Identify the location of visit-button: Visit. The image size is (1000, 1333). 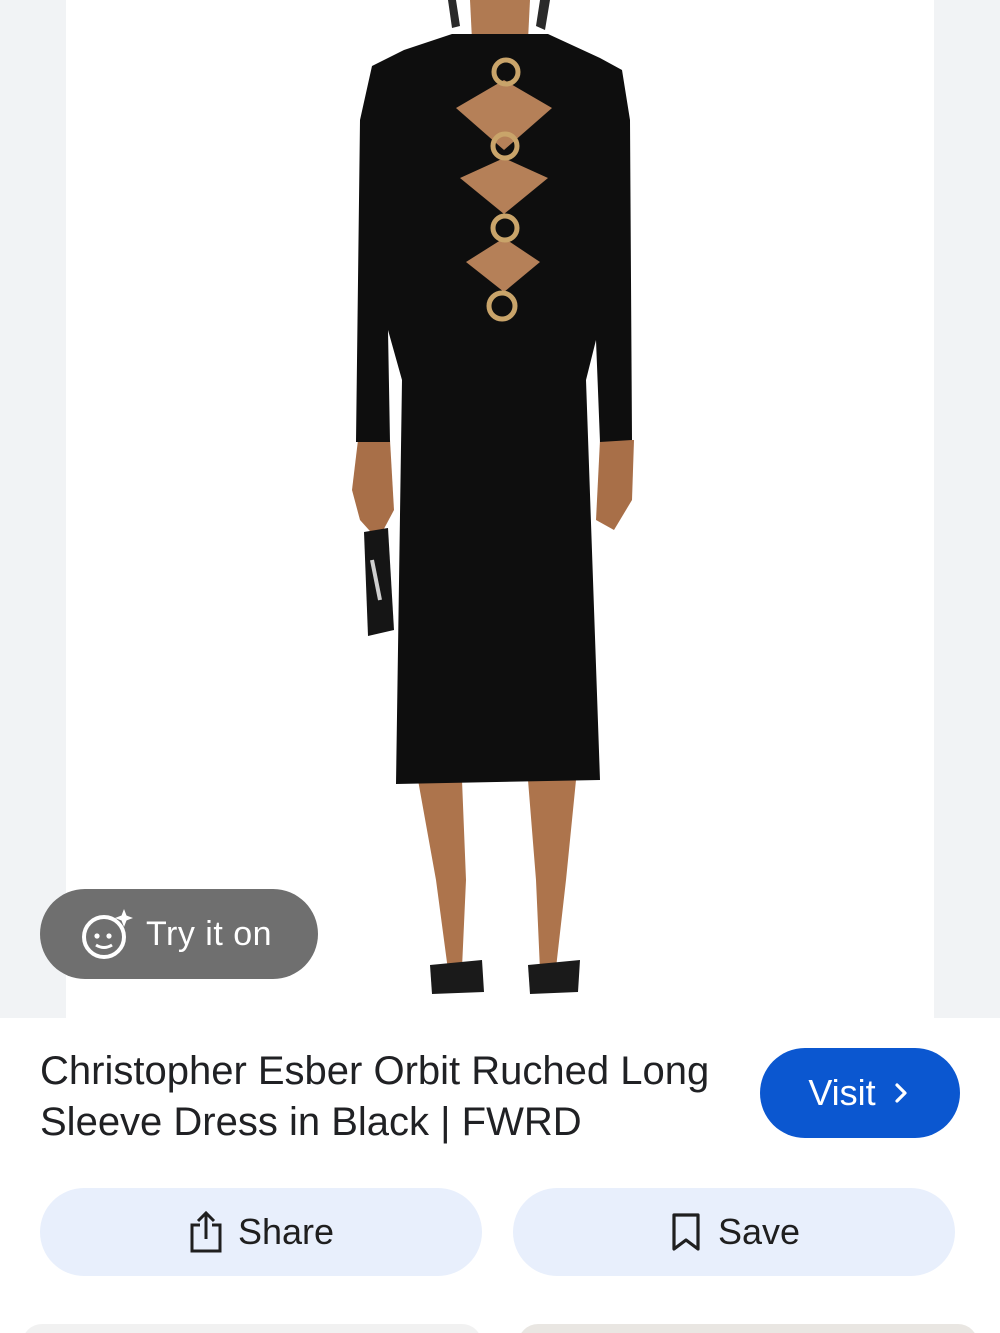
(860, 1093).